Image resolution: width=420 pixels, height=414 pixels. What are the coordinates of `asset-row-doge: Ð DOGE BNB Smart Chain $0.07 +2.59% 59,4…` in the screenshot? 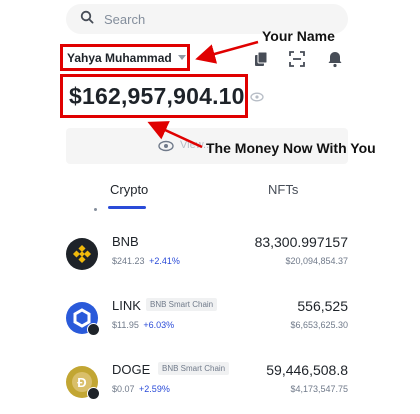 It's located at (212, 382).